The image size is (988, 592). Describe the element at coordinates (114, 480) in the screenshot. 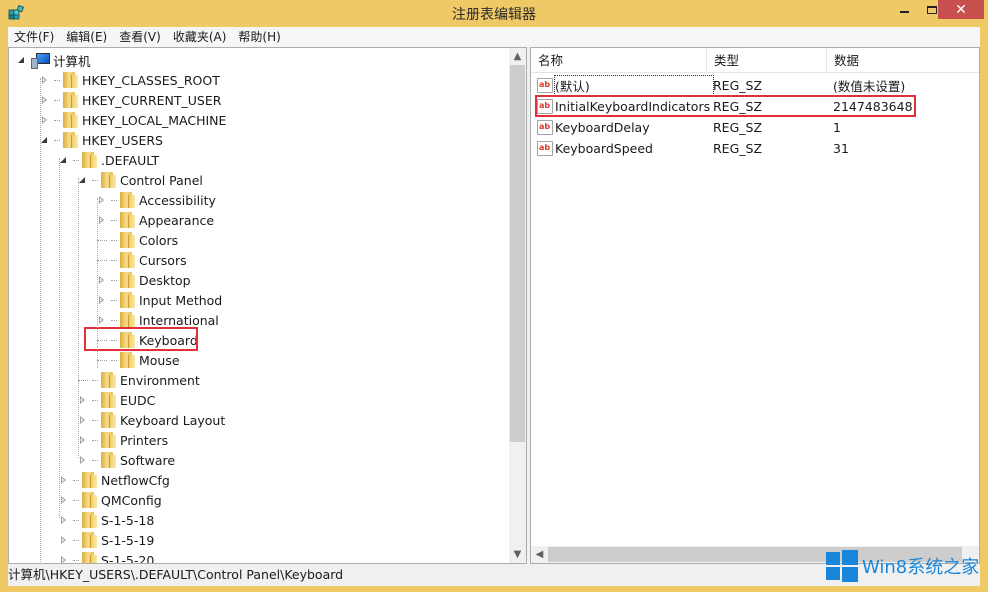

I see `tree-node: NetflowCfg` at that location.